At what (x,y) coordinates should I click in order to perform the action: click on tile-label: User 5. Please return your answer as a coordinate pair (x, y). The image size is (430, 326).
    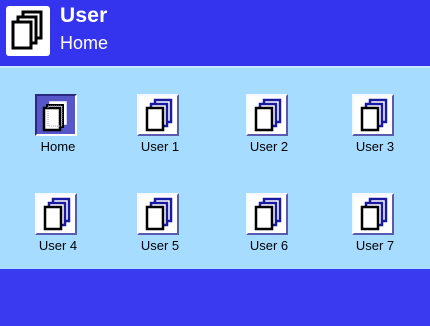
    Looking at the image, I should click on (160, 245).